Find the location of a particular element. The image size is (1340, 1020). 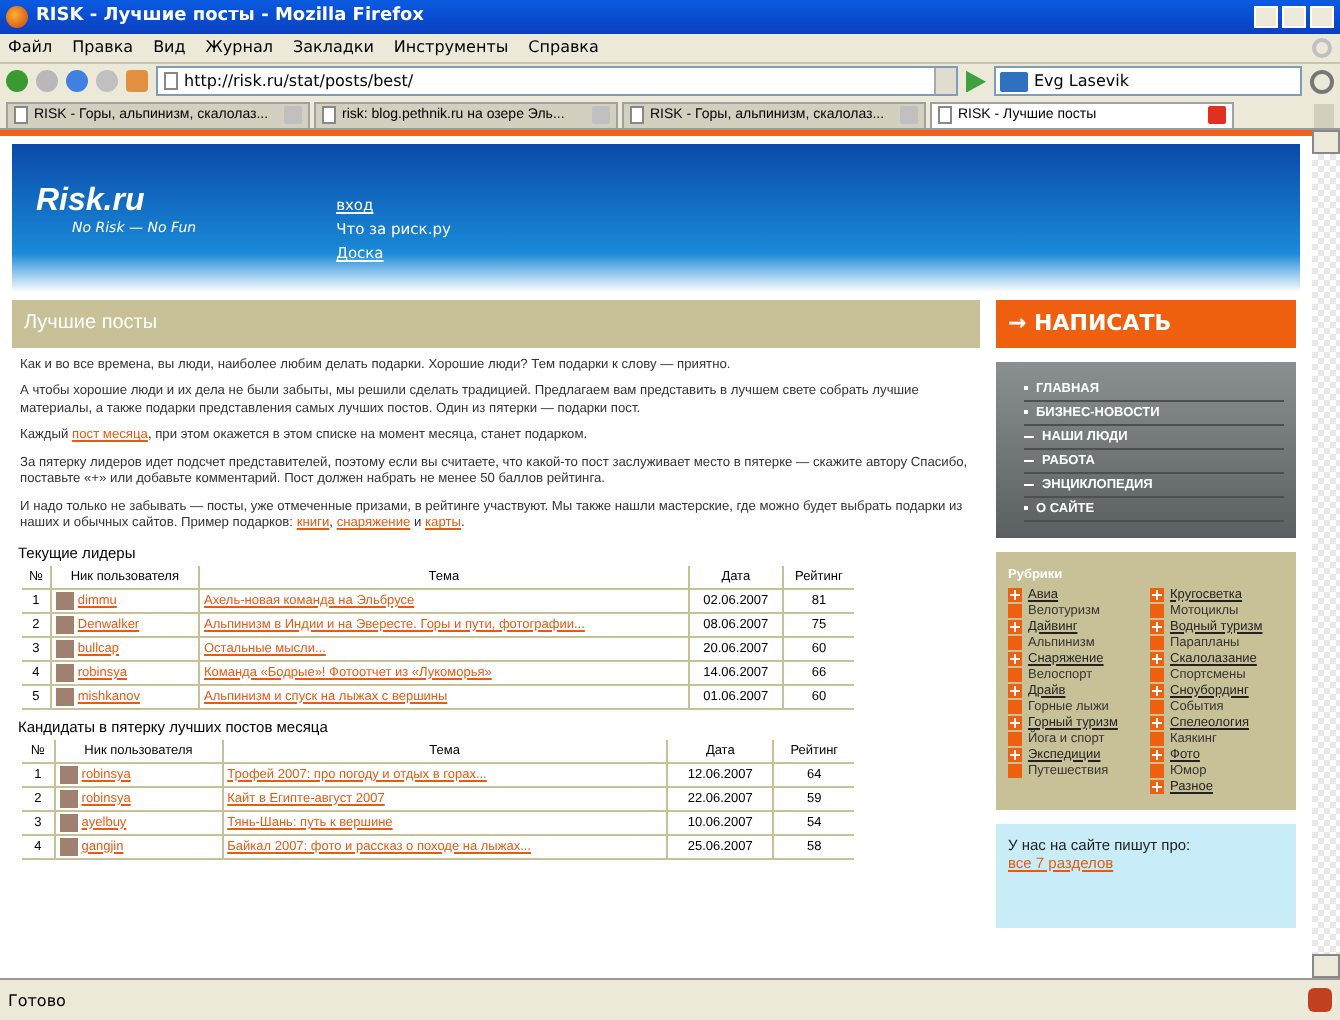

menu-item: Инструменты is located at coordinates (451, 47).